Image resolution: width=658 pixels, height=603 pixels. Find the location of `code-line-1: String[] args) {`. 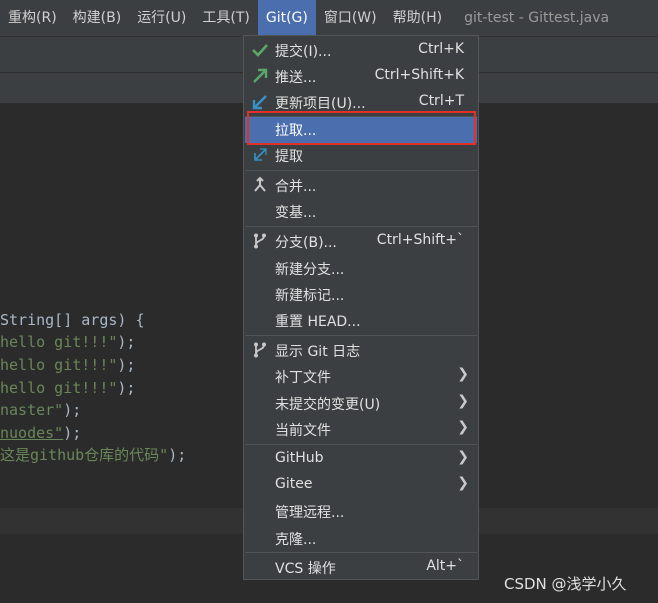

code-line-1: String[] args) { is located at coordinates (72, 320).